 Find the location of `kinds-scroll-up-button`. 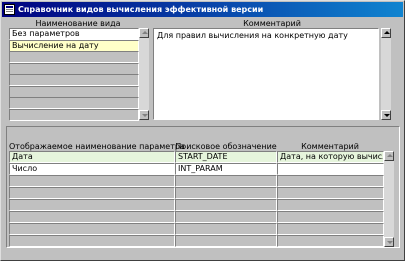

kinds-scroll-up-button is located at coordinates (144, 33).